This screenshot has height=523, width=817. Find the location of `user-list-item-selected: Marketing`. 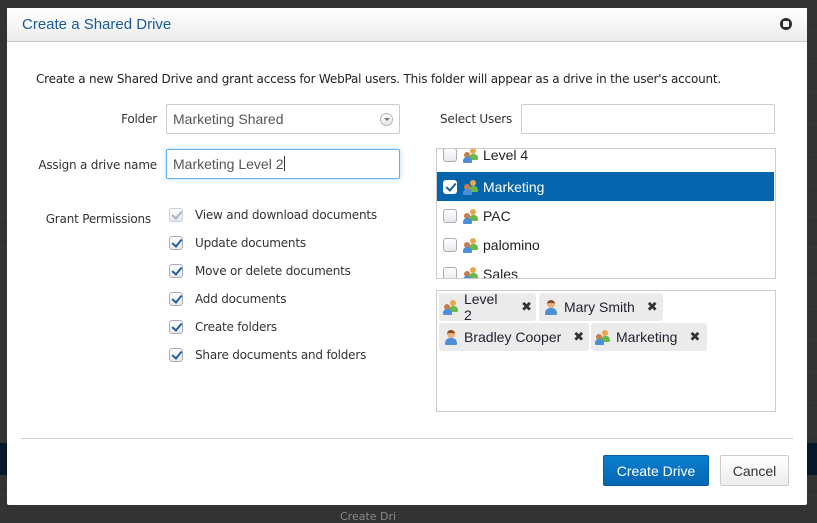

user-list-item-selected: Marketing is located at coordinates (605, 186).